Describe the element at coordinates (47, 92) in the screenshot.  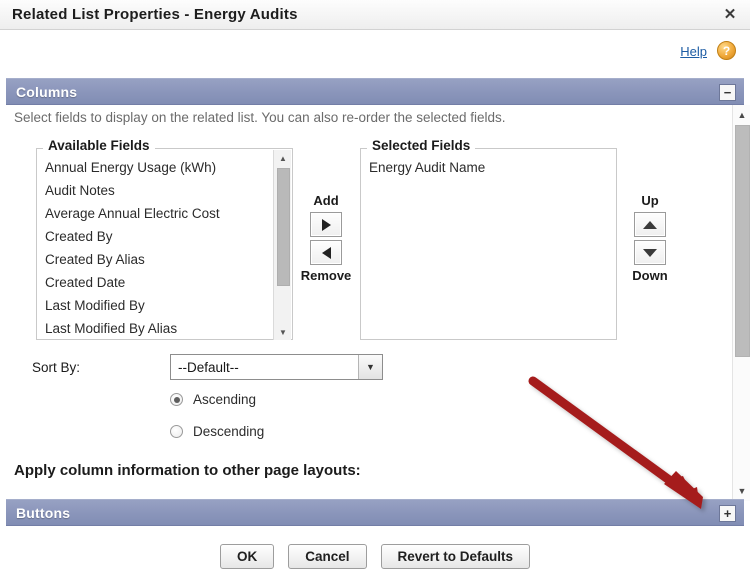
I see `section-title-columns: Columns` at that location.